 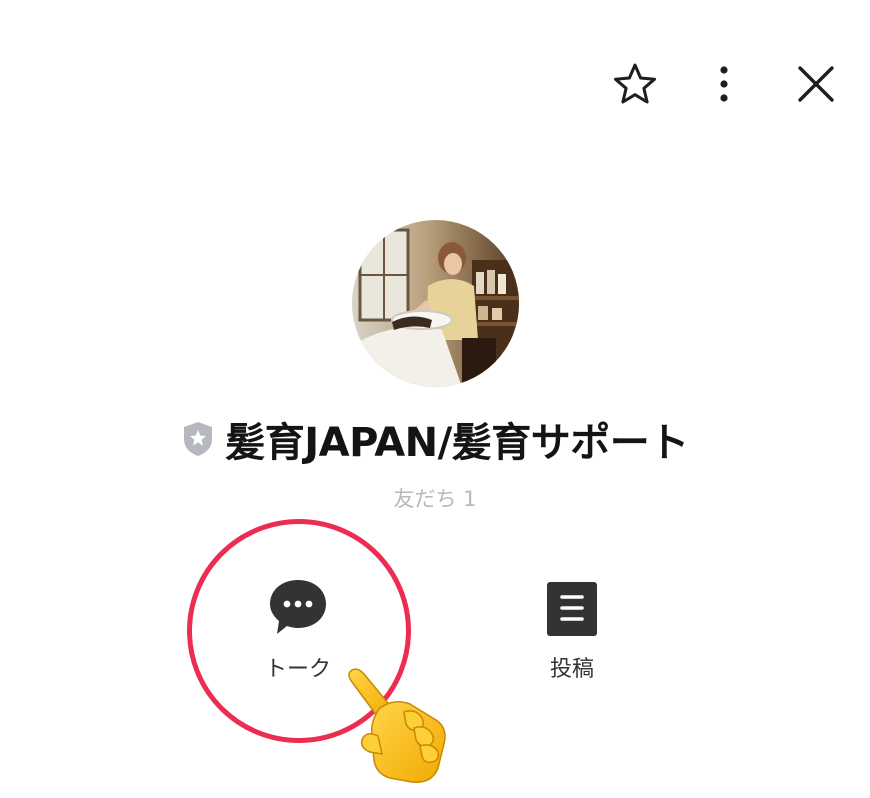 I want to click on chat-bubble-icon, so click(x=298, y=607).